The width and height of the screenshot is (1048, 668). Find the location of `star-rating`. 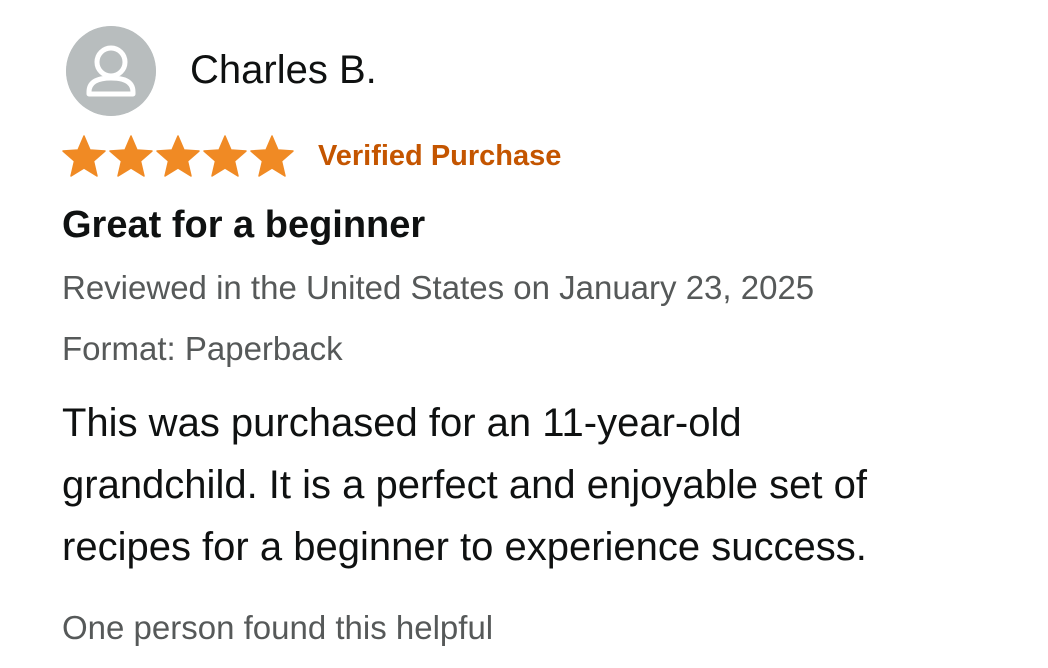

star-rating is located at coordinates (177, 156).